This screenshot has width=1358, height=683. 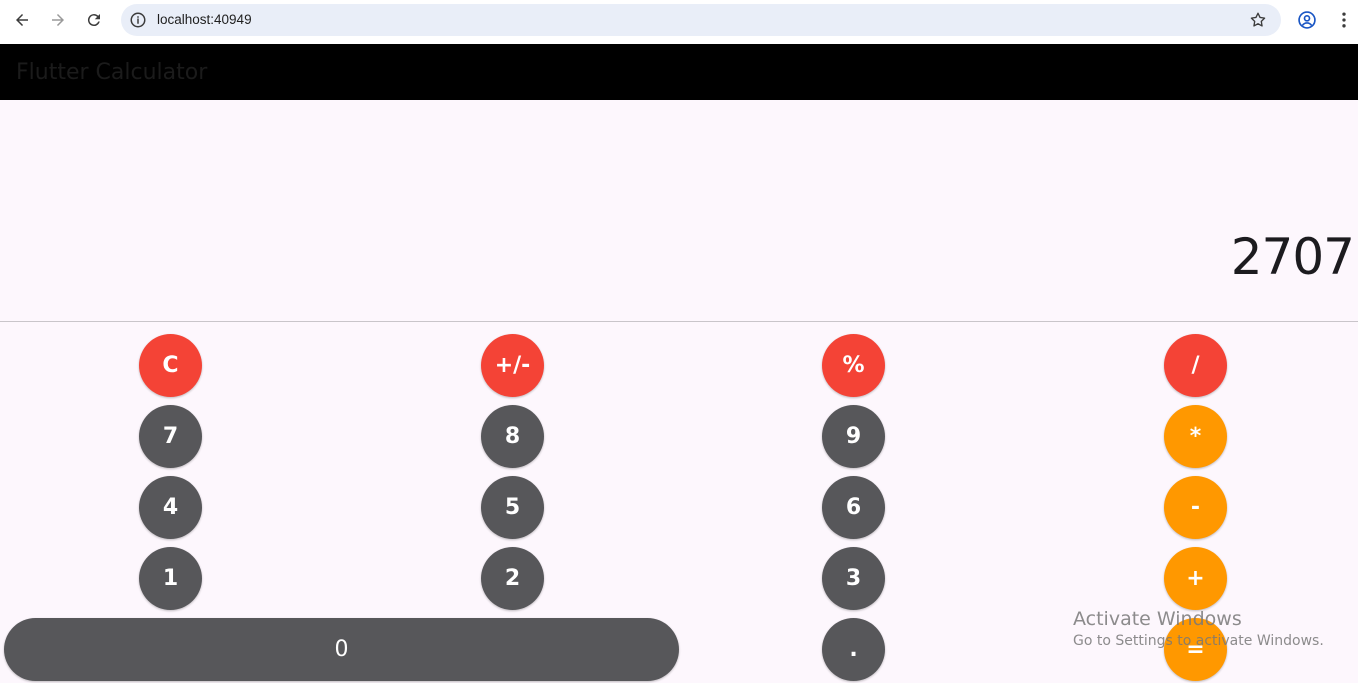 I want to click on back-button, so click(x=22, y=20).